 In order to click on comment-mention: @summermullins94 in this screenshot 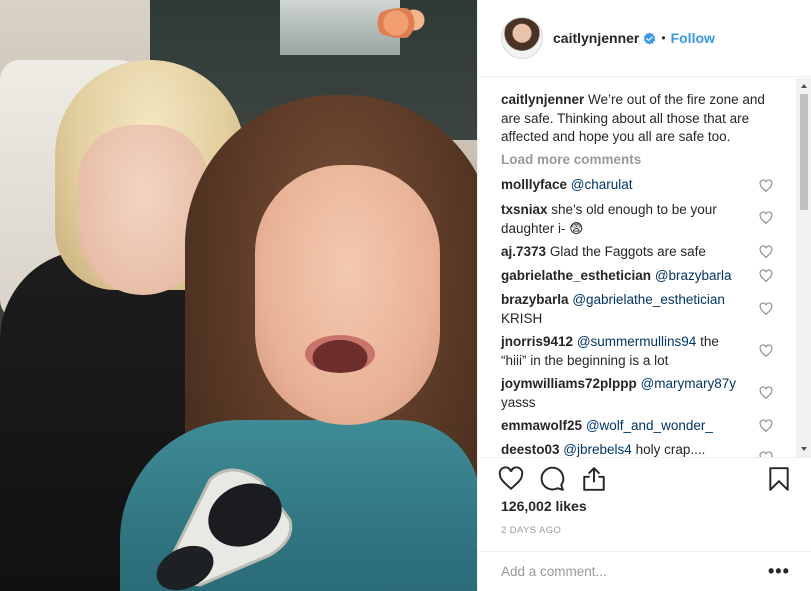, I will do `click(636, 341)`.